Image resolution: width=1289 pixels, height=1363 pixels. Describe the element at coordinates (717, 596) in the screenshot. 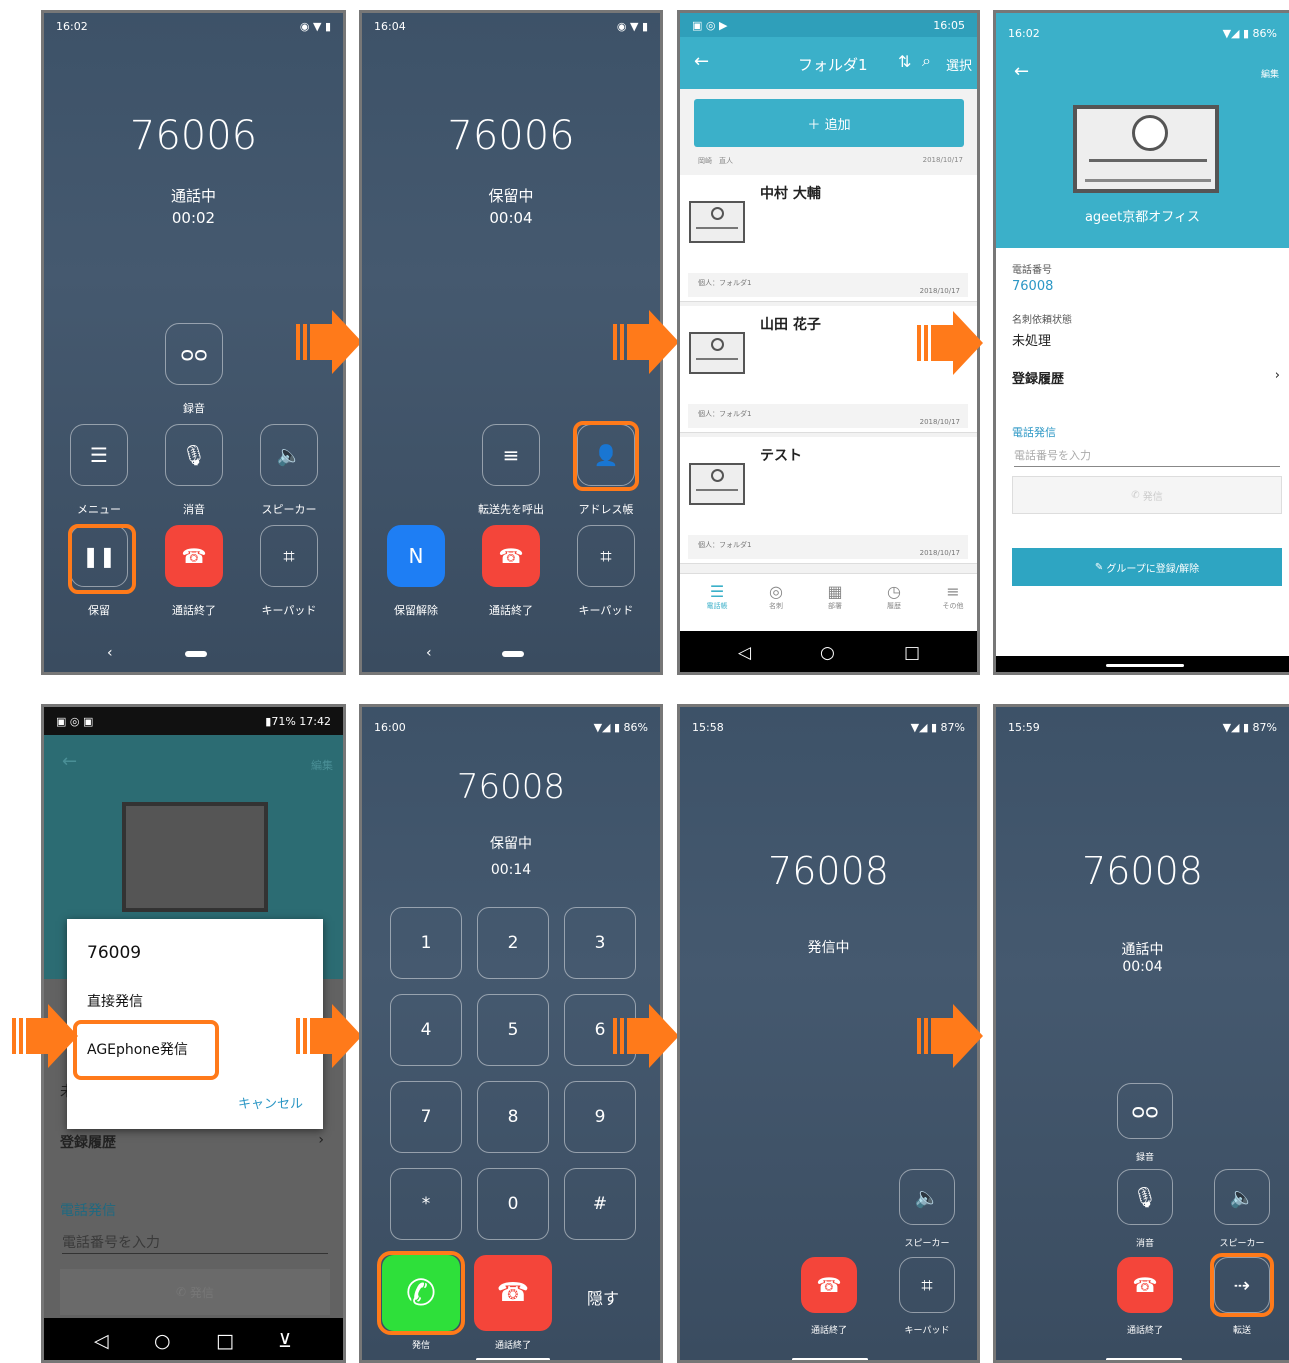

I see `tab-0: ☰ 電話帳` at that location.